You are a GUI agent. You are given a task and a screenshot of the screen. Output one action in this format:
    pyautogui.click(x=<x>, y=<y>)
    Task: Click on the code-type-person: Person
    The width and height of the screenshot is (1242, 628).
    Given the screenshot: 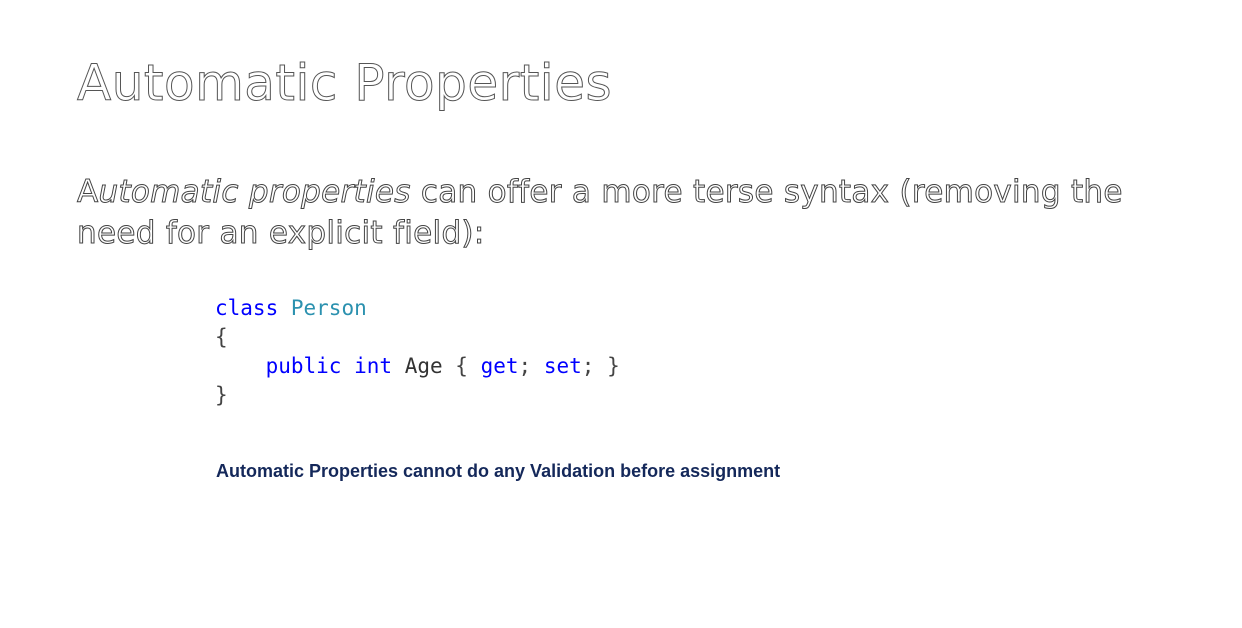 What is the action you would take?
    pyautogui.click(x=328, y=308)
    